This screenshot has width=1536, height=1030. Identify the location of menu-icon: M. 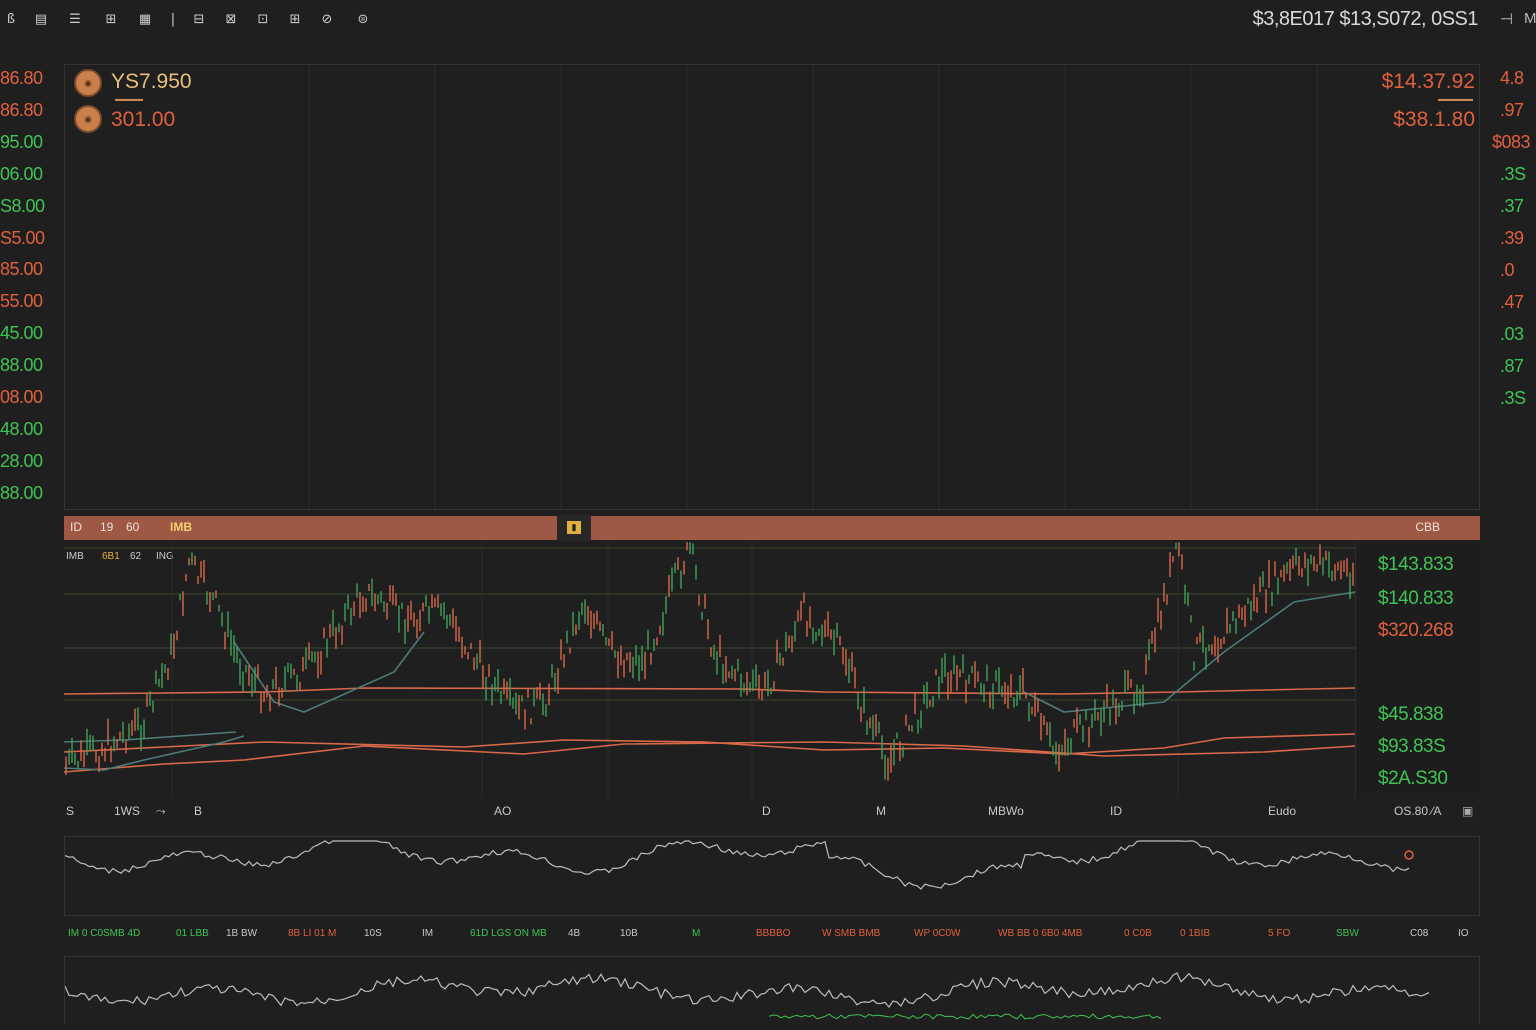
(1530, 18).